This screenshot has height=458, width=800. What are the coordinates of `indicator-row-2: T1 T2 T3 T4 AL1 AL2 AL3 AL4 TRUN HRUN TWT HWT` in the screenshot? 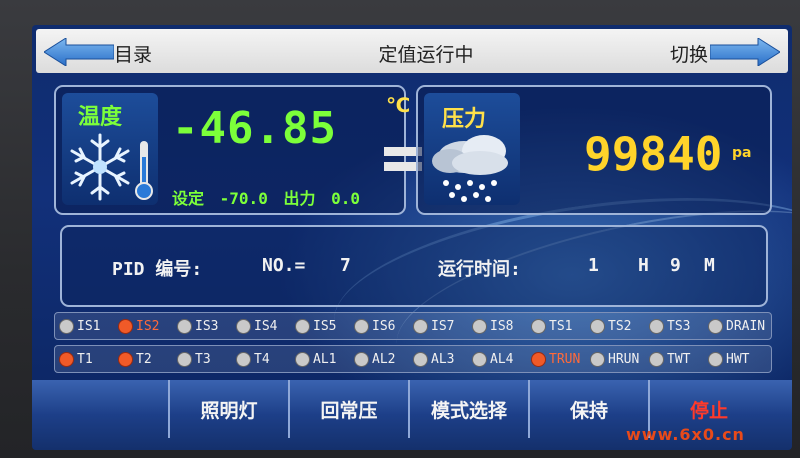 It's located at (413, 359).